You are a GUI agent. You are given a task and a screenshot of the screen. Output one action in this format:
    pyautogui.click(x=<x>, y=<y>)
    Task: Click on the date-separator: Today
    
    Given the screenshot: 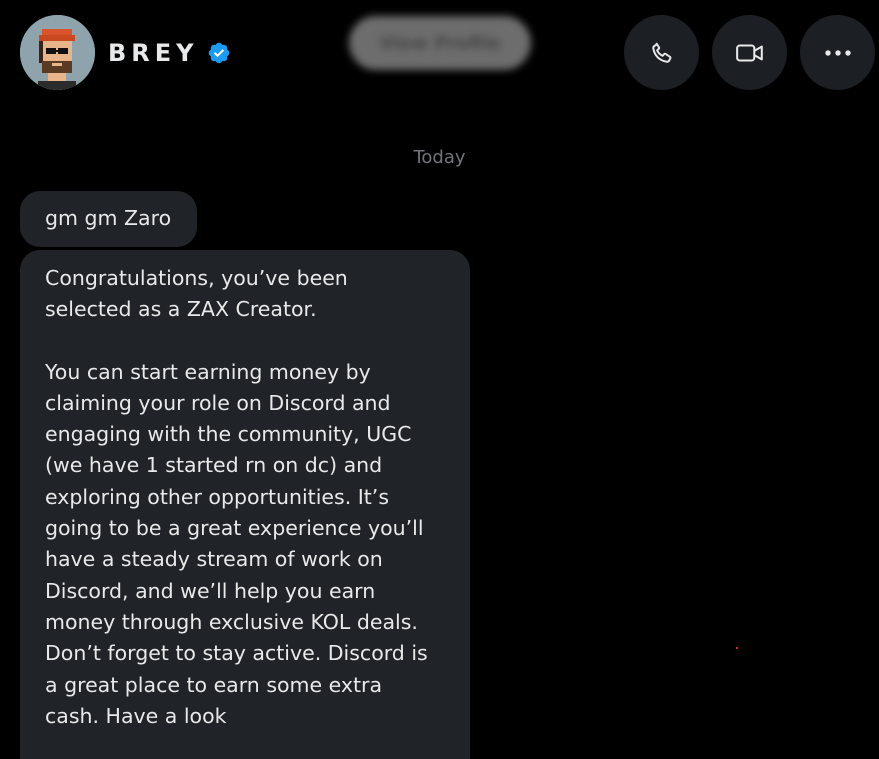 What is the action you would take?
    pyautogui.click(x=439, y=157)
    